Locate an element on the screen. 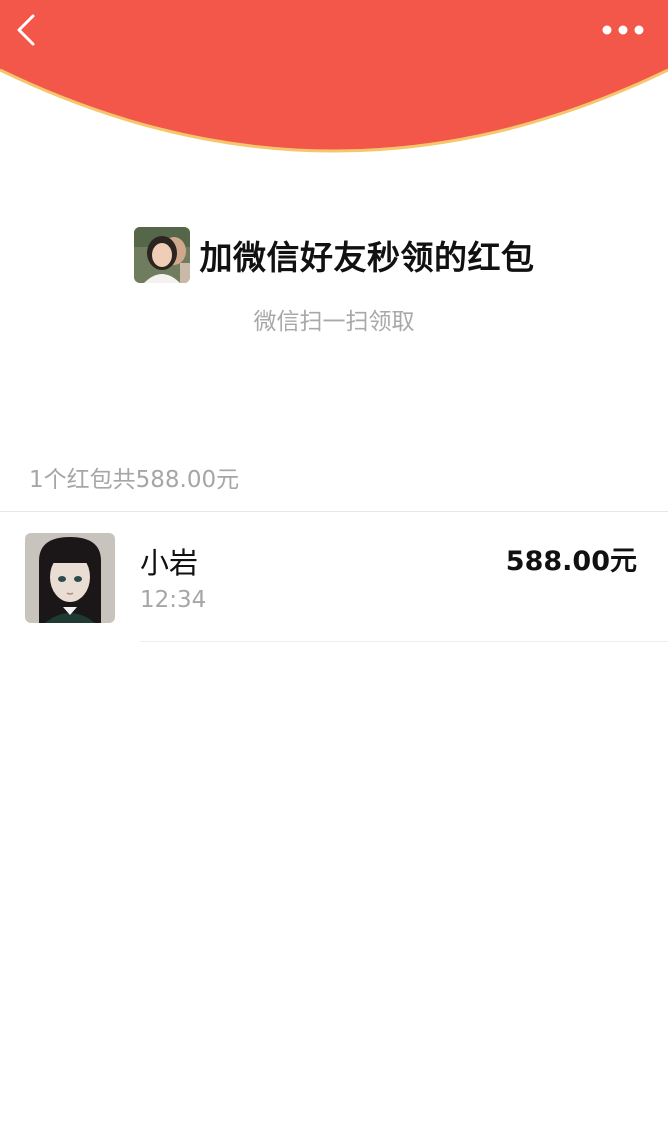  received-time: 12:34 is located at coordinates (173, 600).